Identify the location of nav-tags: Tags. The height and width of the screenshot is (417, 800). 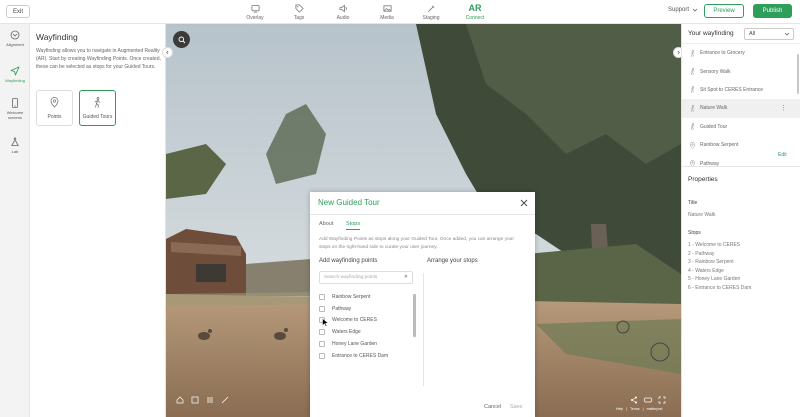
(299, 12).